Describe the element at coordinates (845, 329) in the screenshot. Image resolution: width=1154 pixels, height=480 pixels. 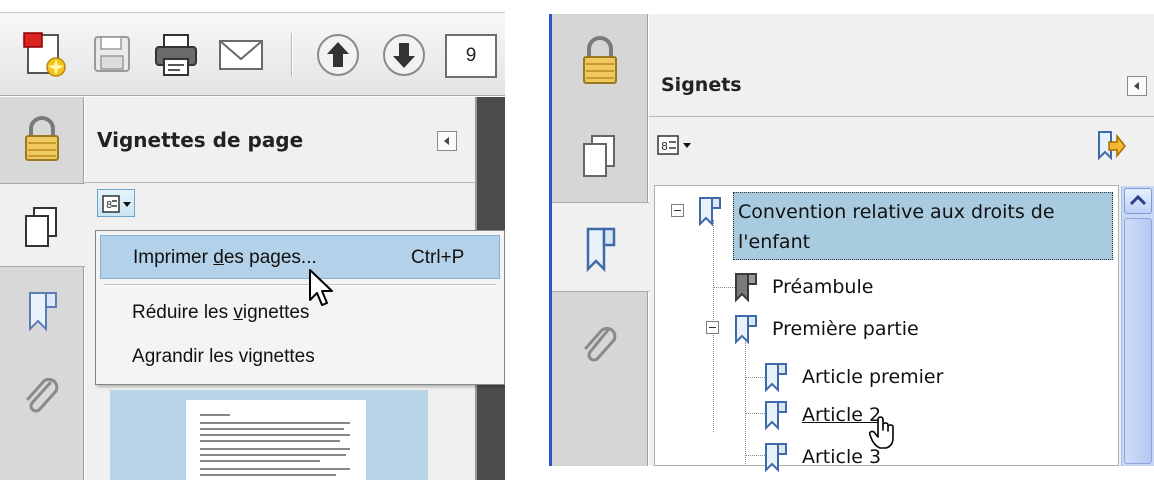
I see `bookmark-premiere-partie: Première partie` at that location.